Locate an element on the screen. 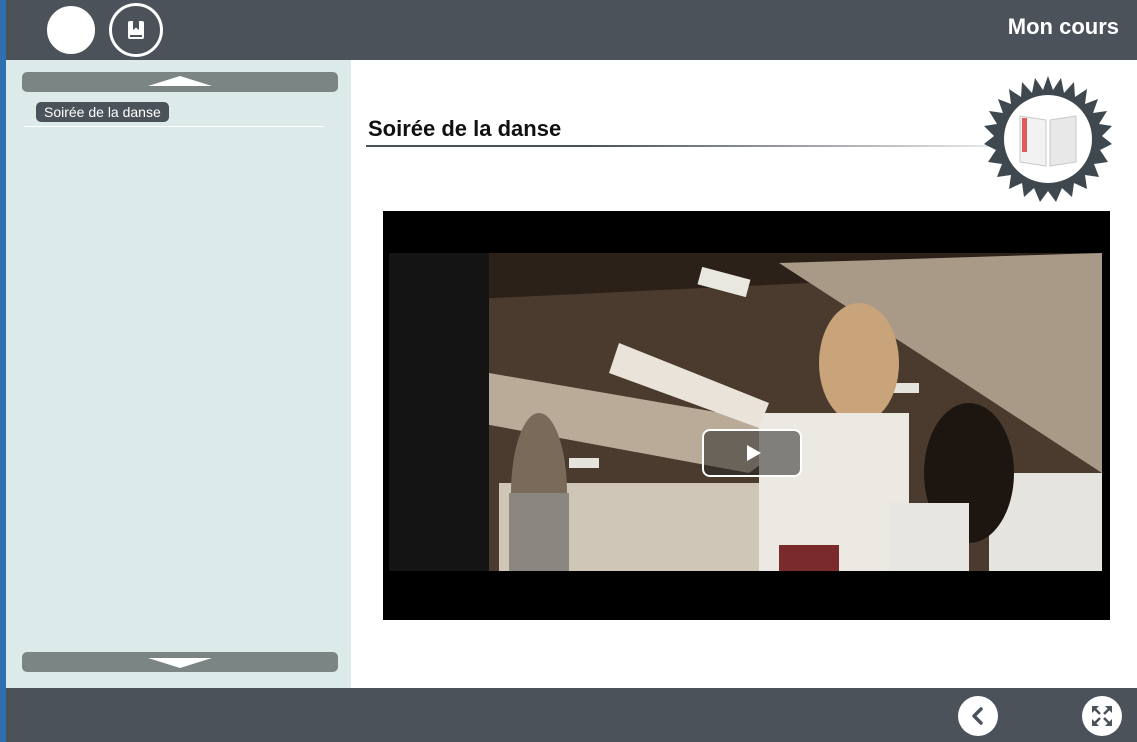 This screenshot has width=1137, height=742. play-button is located at coordinates (752, 453).